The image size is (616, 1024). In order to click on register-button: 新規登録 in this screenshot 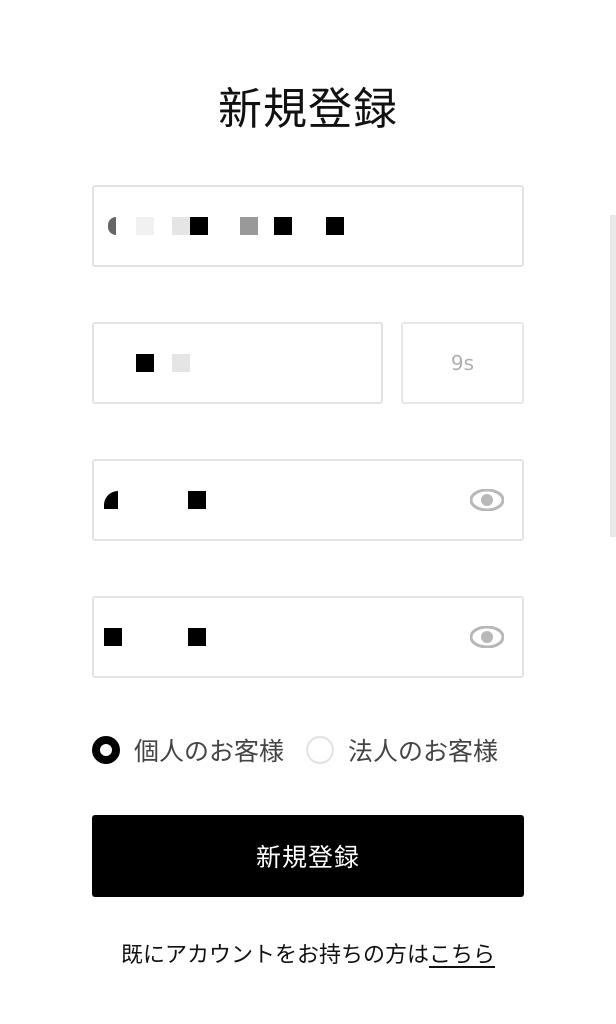, I will do `click(308, 856)`.